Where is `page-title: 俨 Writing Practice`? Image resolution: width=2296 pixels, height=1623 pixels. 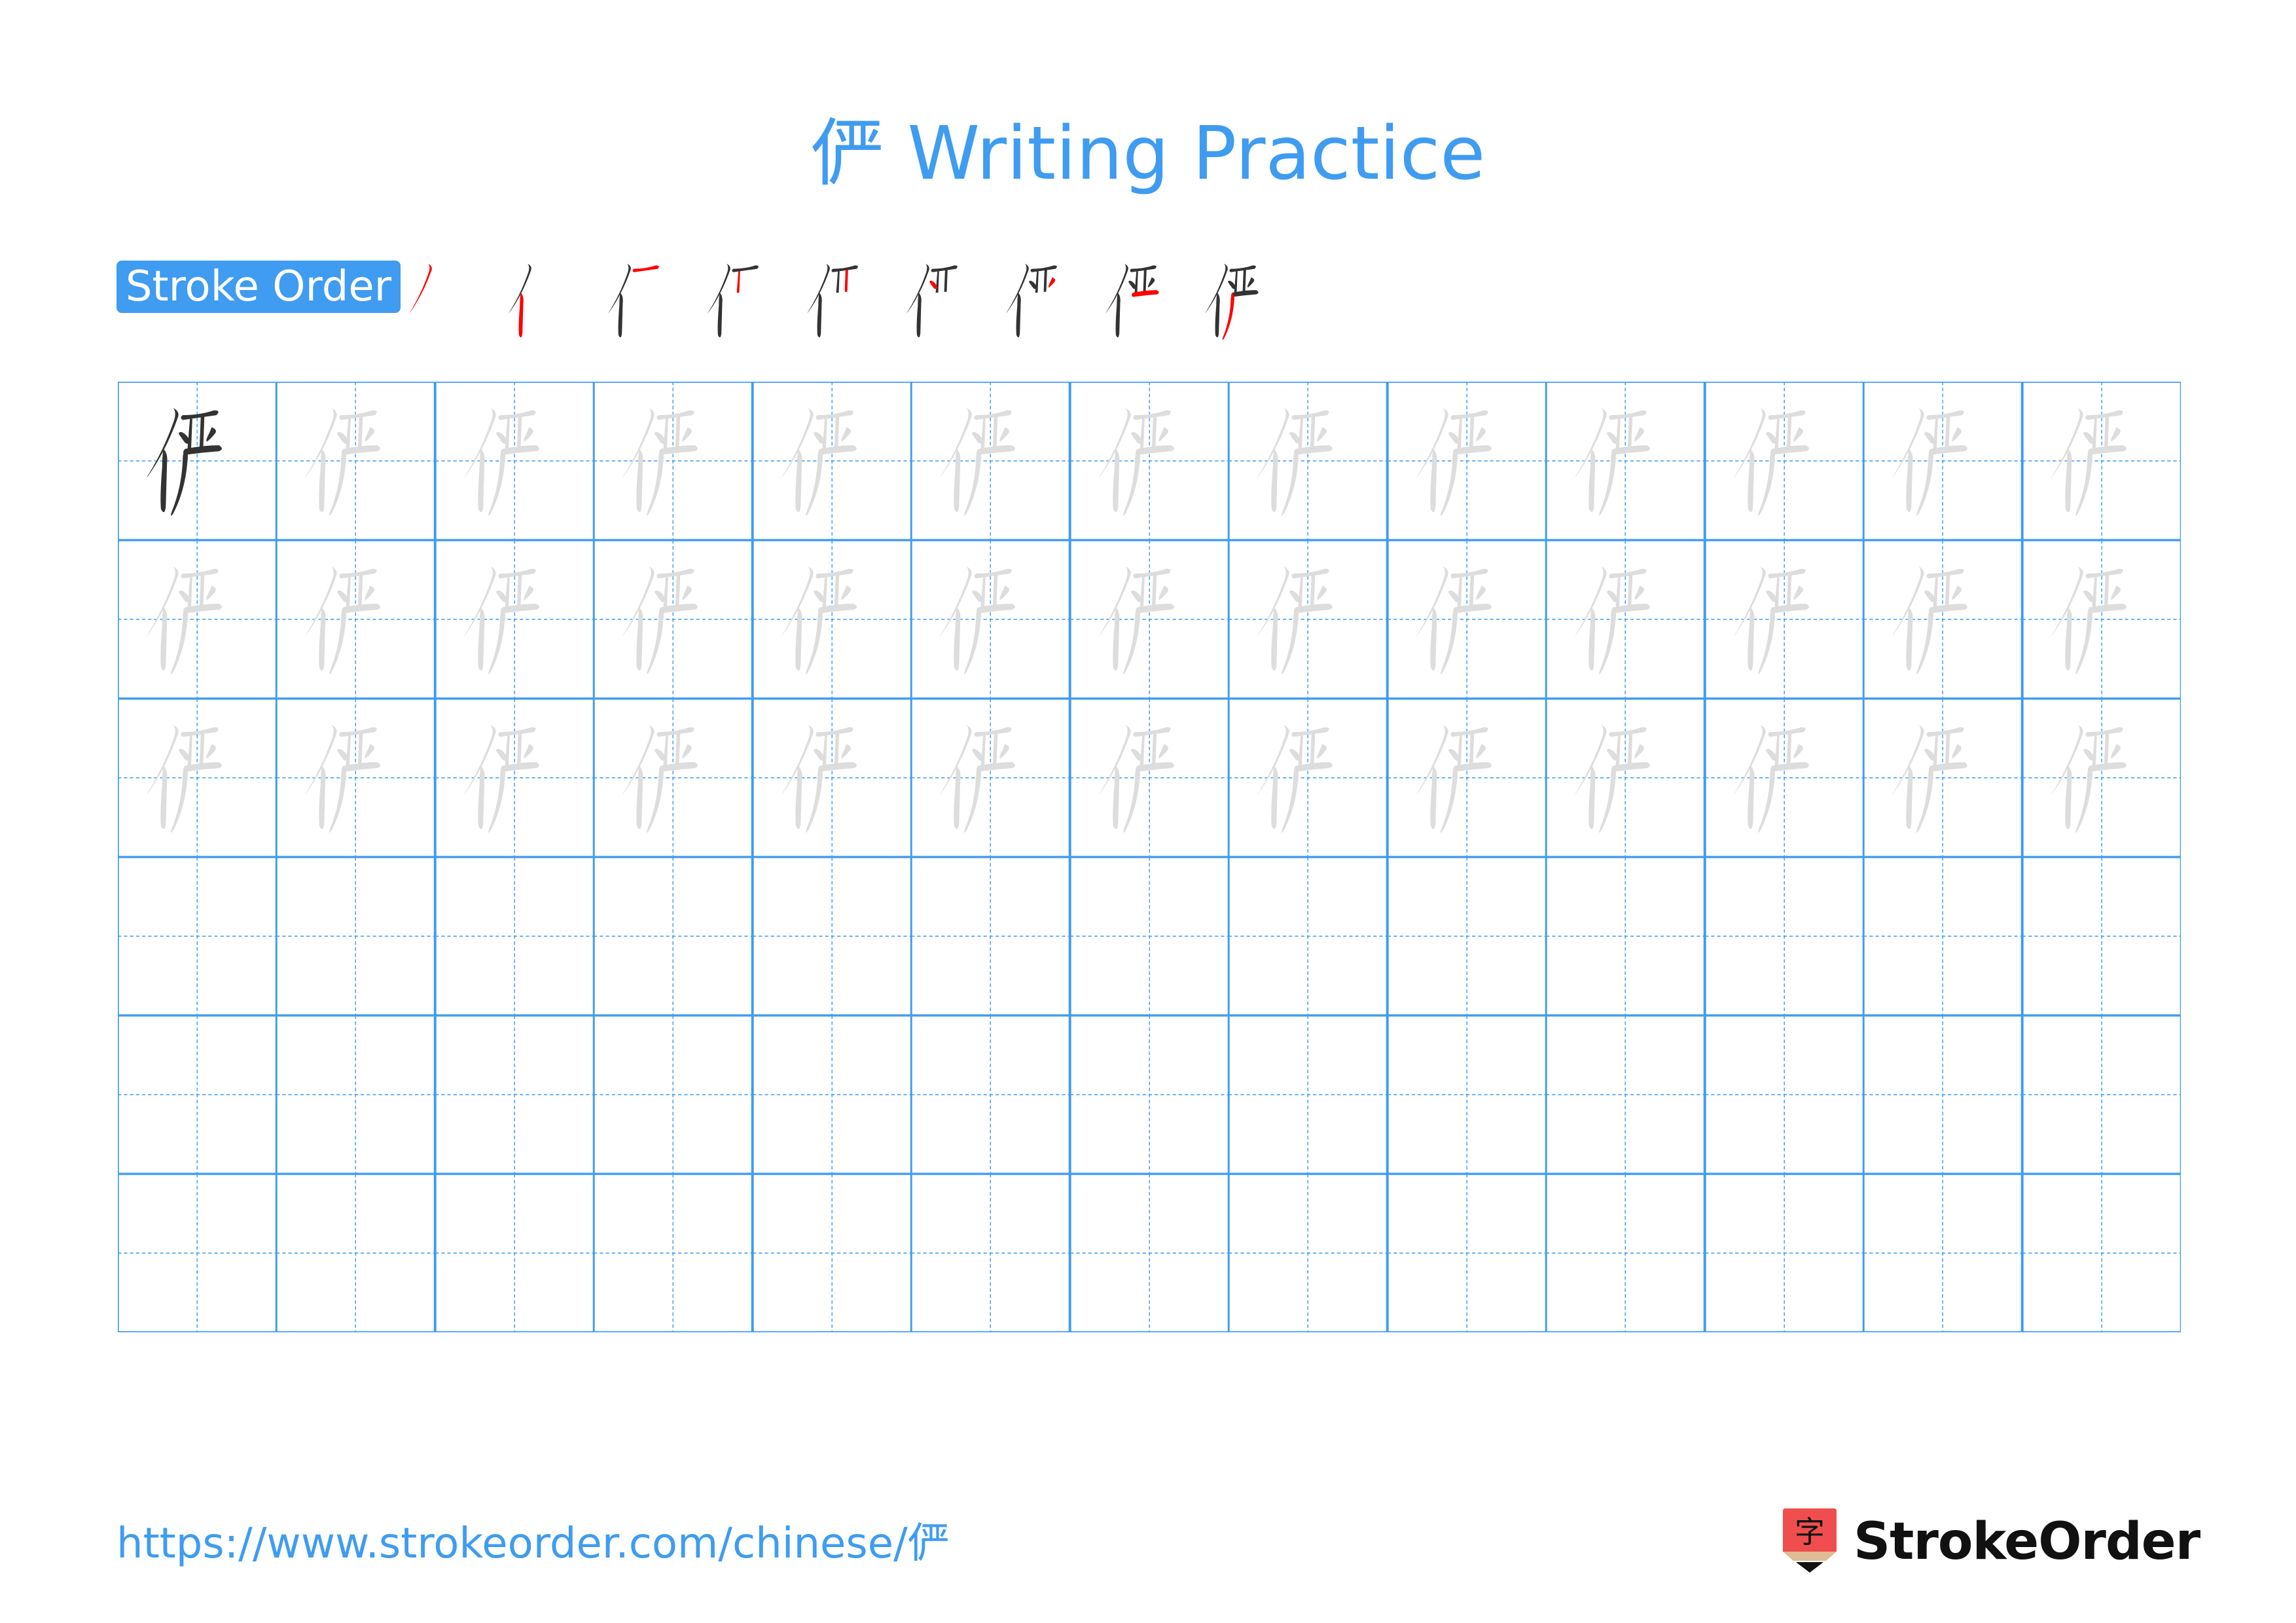
page-title: 俨 Writing Practice is located at coordinates (1148, 153).